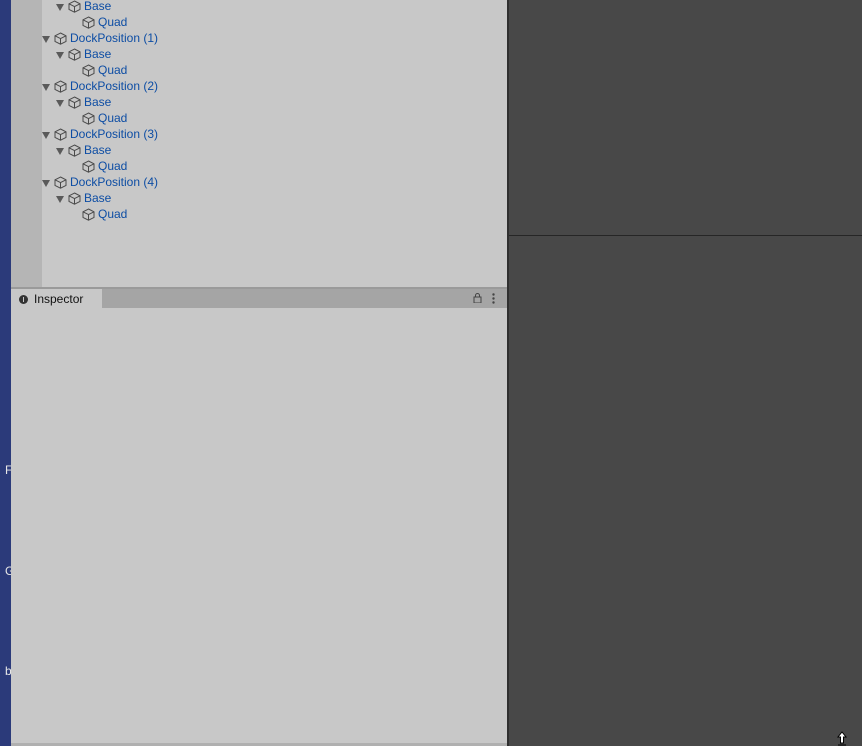 This screenshot has height=746, width=862. What do you see at coordinates (493, 298) in the screenshot?
I see `more-options-icon` at bounding box center [493, 298].